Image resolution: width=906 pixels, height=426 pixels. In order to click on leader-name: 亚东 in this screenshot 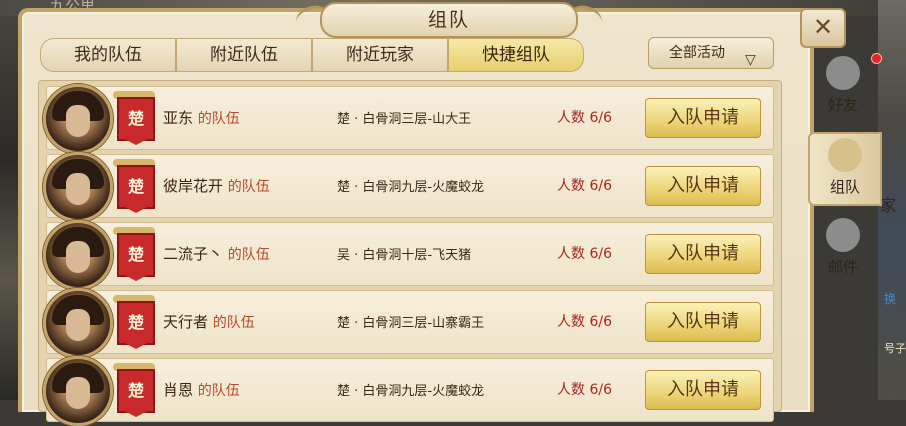, I will do `click(178, 118)`.